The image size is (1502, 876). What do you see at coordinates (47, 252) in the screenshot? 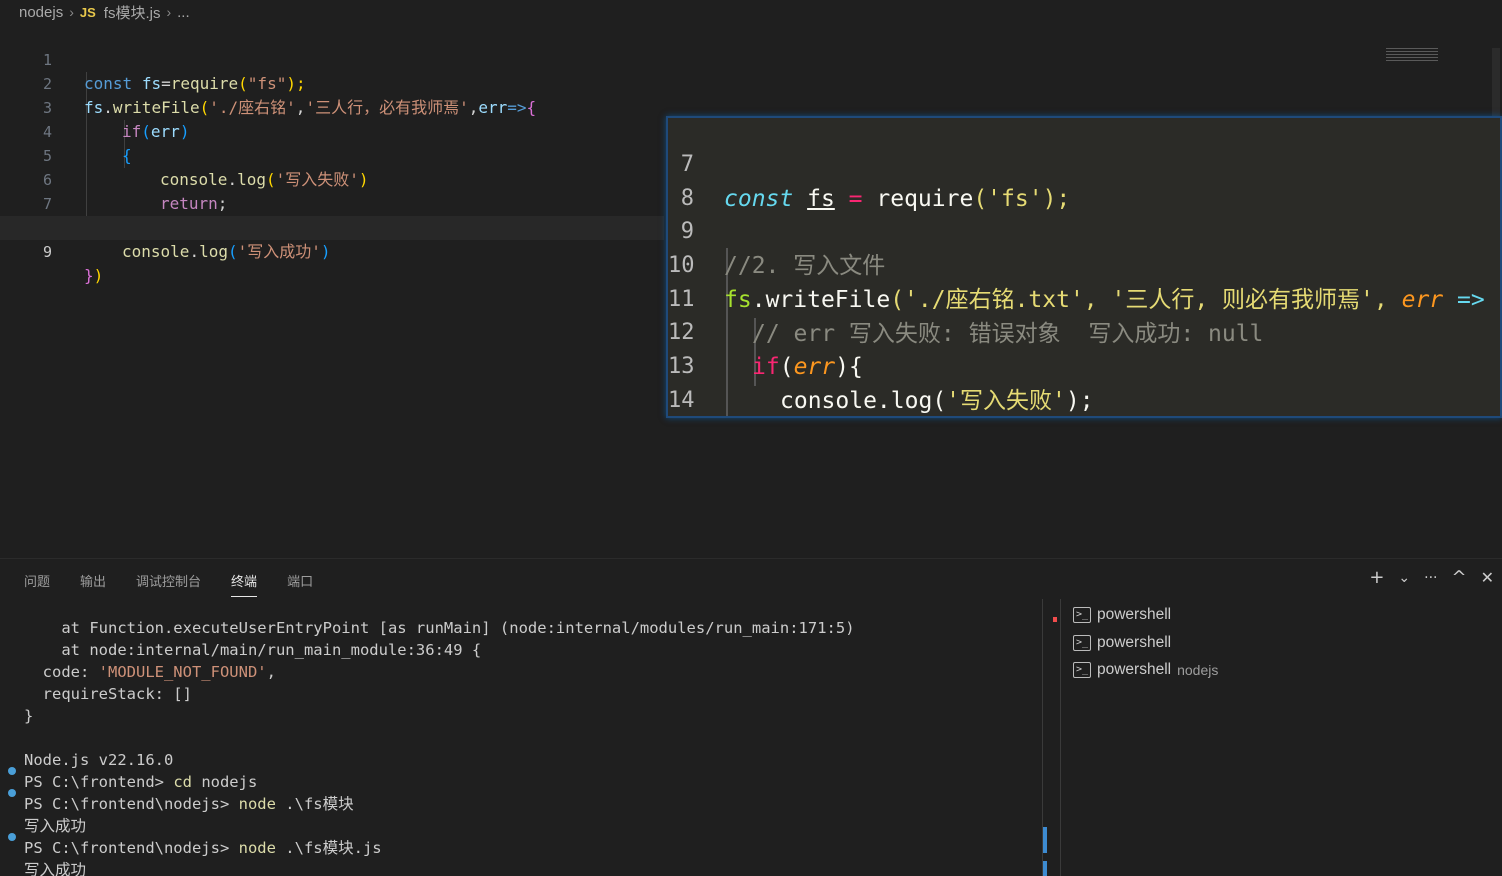
I see `line-number: 9` at bounding box center [47, 252].